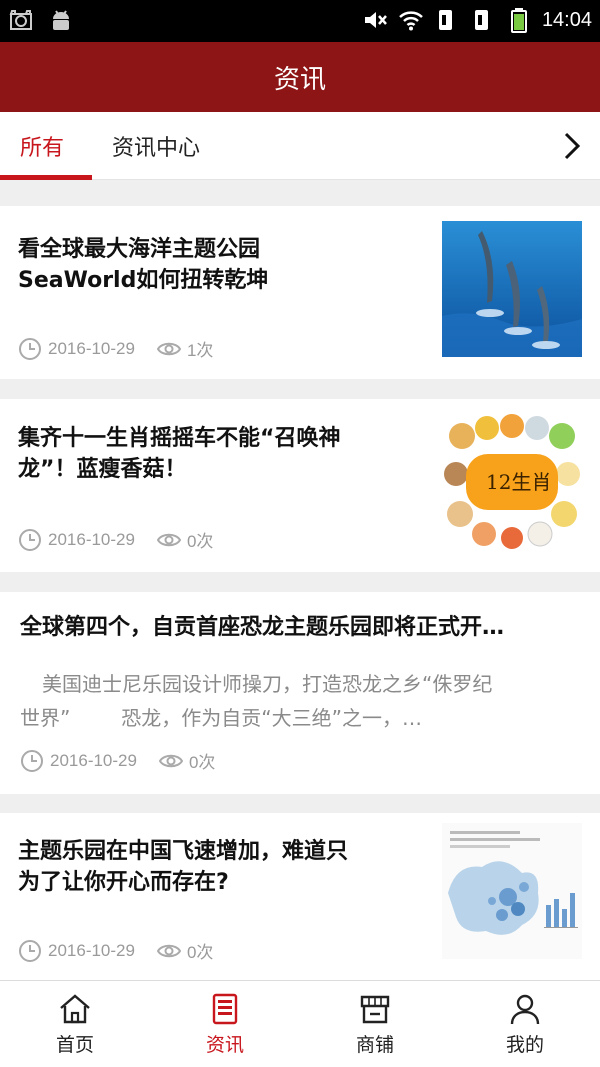 The width and height of the screenshot is (600, 1067). Describe the element at coordinates (512, 891) in the screenshot. I see `article-thumbnail-china-map` at that location.